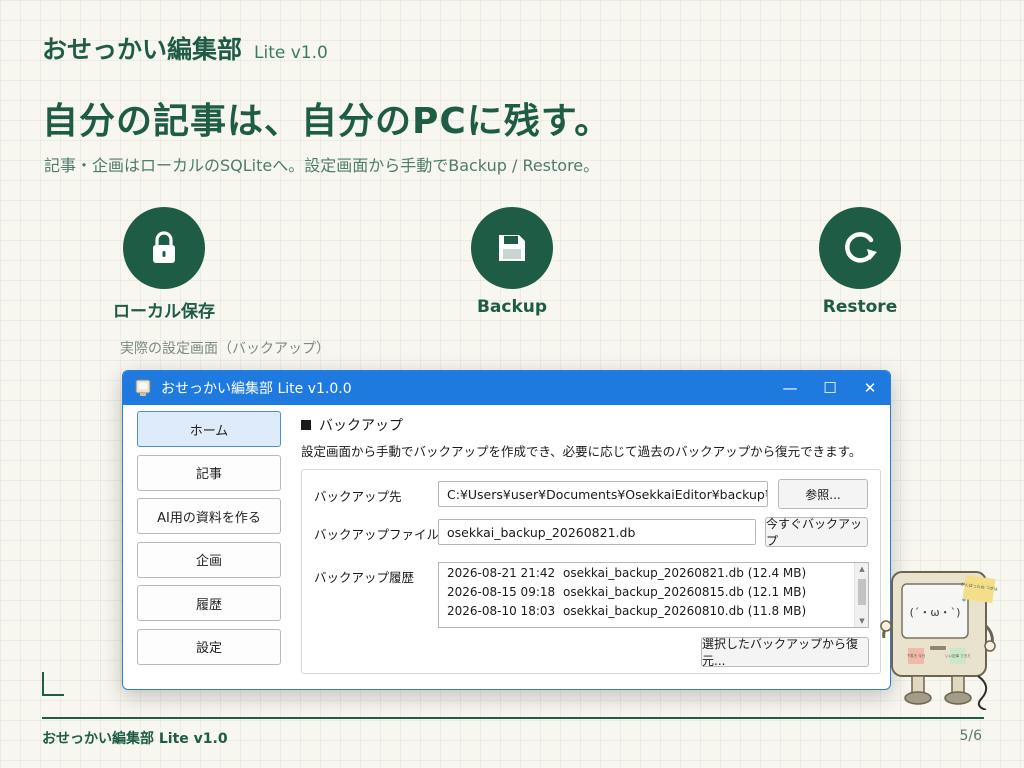 The height and width of the screenshot is (768, 1024). Describe the element at coordinates (790, 388) in the screenshot. I see `minimize-icon: —` at that location.